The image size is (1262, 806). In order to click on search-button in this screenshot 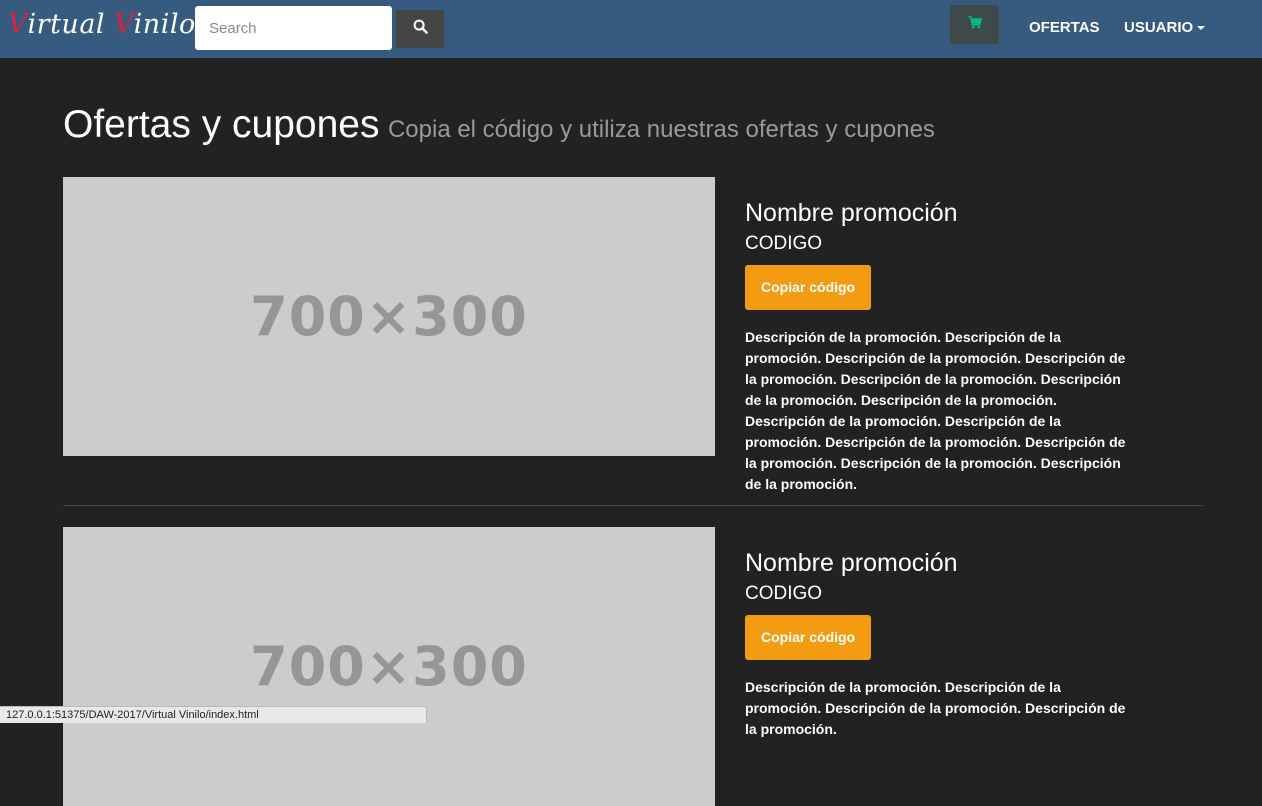, I will do `click(420, 29)`.